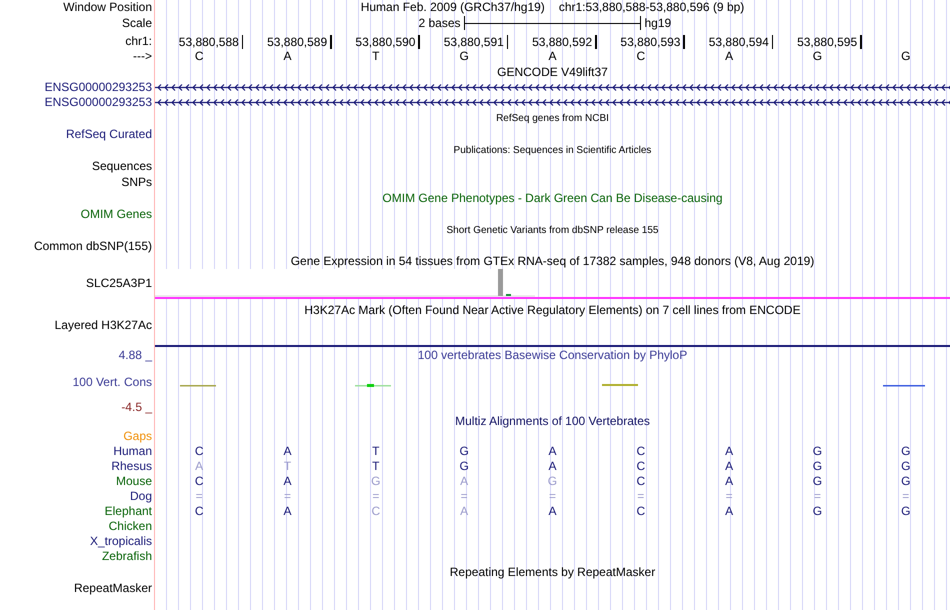  What do you see at coordinates (552, 261) in the screenshot?
I see `track-title: Gene Expression in 54 tissues from GTEx RNA-seq of 17382 samples, 948 donors (V8, Aug 2019)` at bounding box center [552, 261].